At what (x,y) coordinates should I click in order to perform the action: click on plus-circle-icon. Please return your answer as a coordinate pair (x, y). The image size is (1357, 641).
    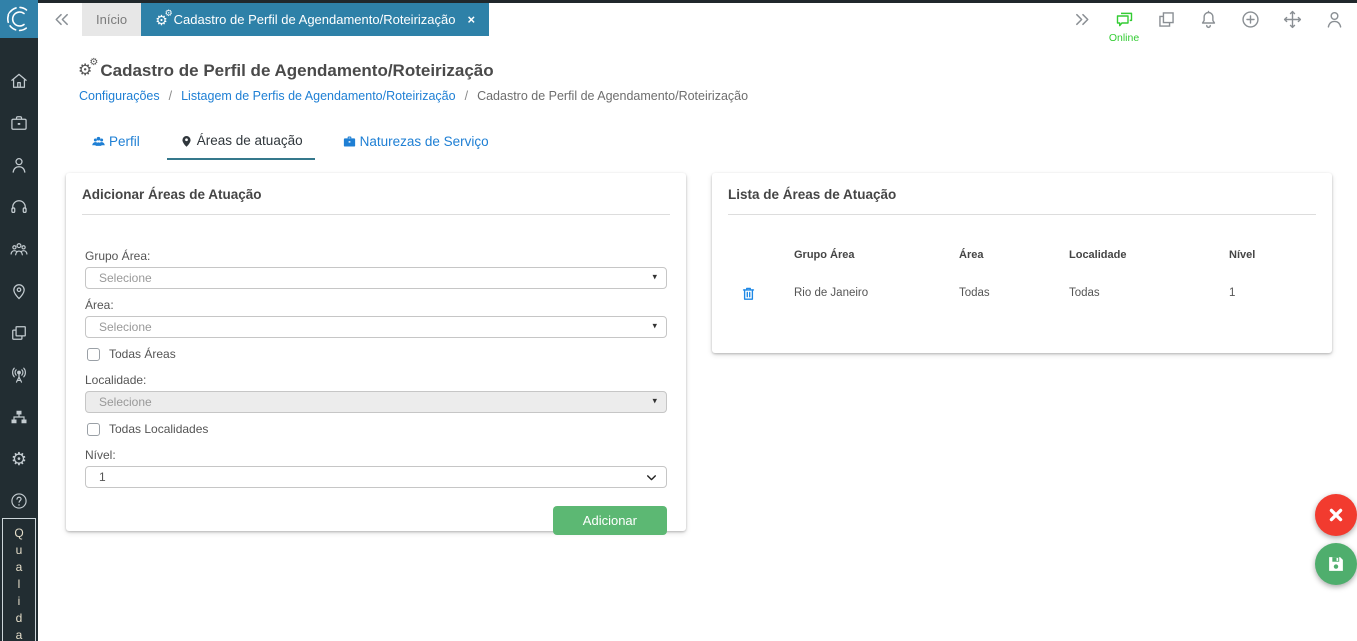
    Looking at the image, I should click on (1250, 19).